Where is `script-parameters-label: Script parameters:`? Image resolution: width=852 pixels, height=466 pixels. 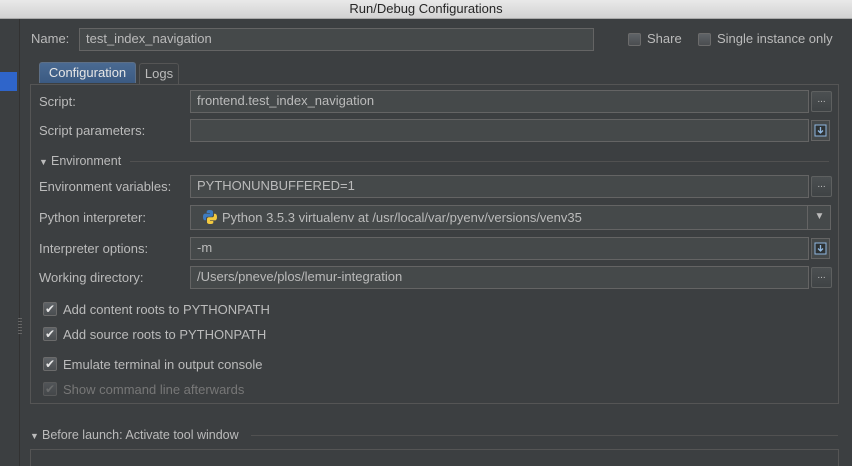
script-parameters-label: Script parameters: is located at coordinates (92, 130).